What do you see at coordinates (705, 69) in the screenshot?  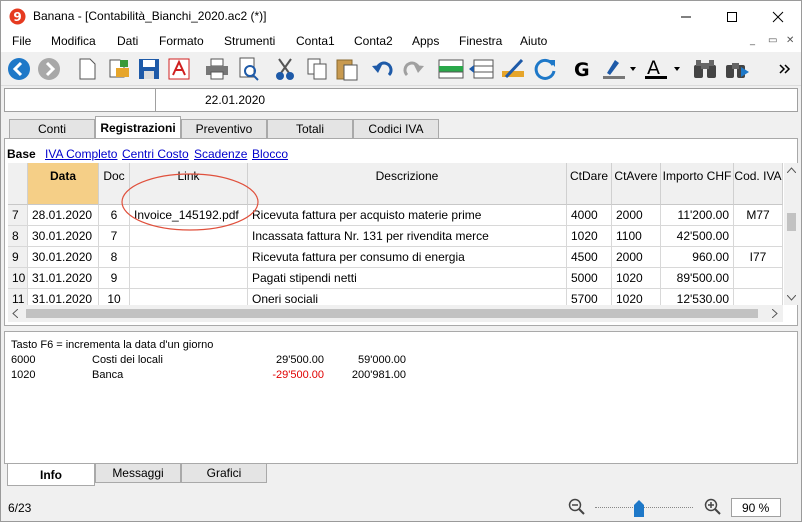 I see `find-button` at bounding box center [705, 69].